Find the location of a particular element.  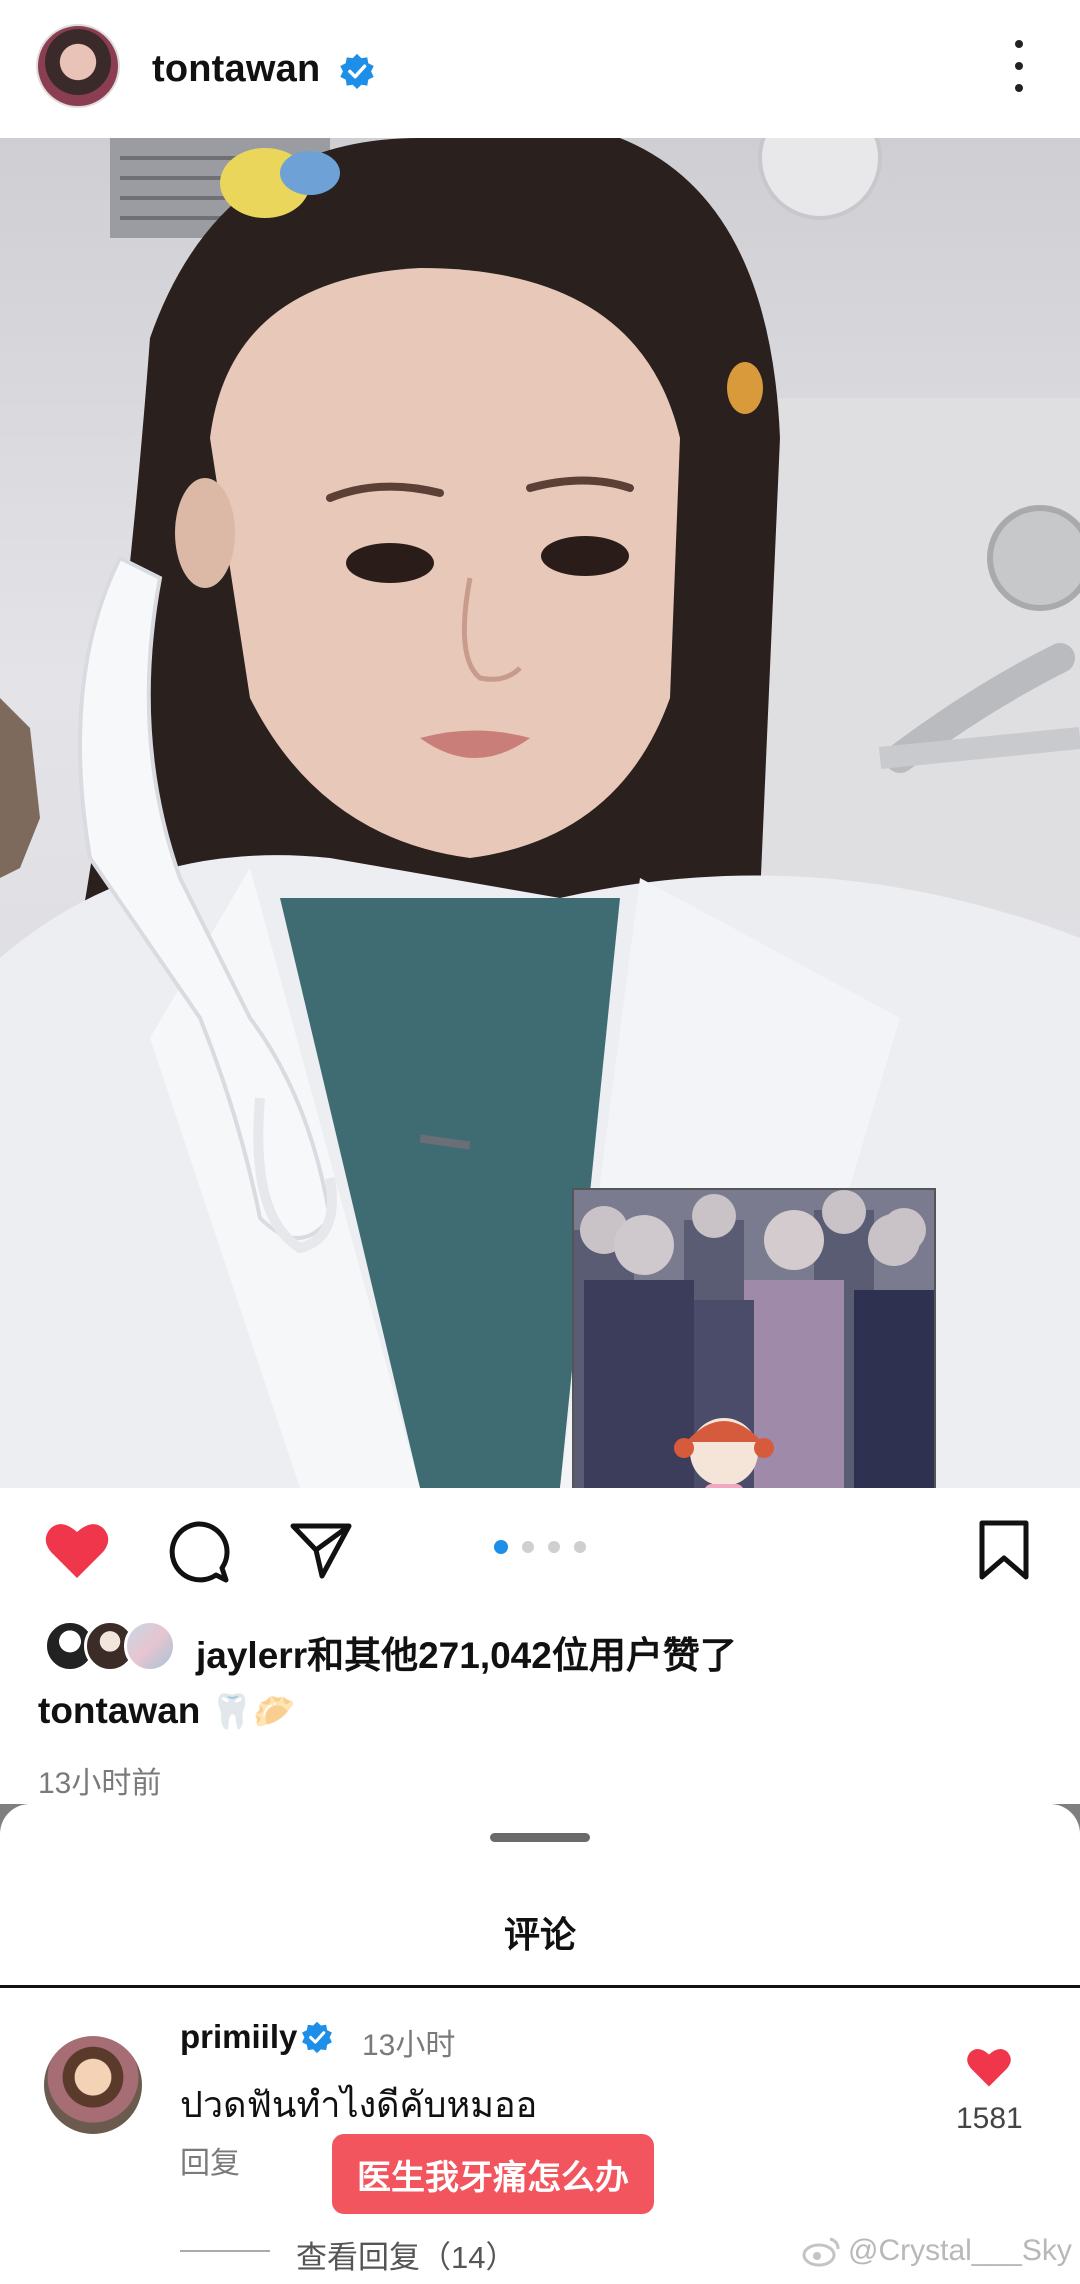

liker-avatar is located at coordinates (150, 1646).